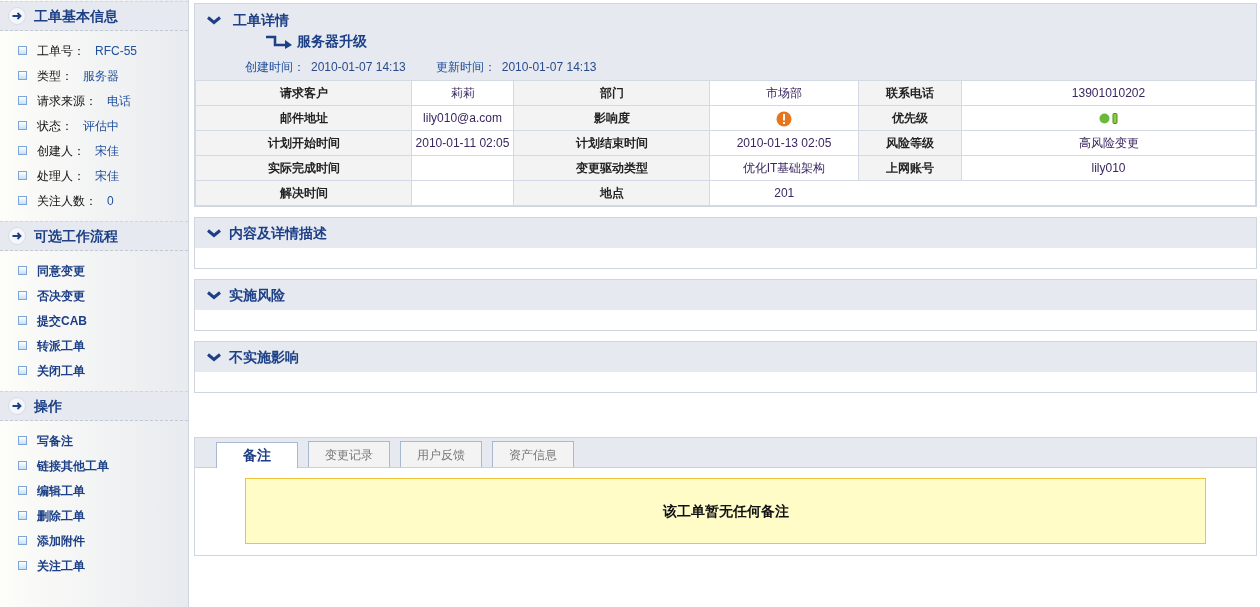 The height and width of the screenshot is (607, 1260). I want to click on field-value: 2010-01-13 02:05, so click(784, 143).